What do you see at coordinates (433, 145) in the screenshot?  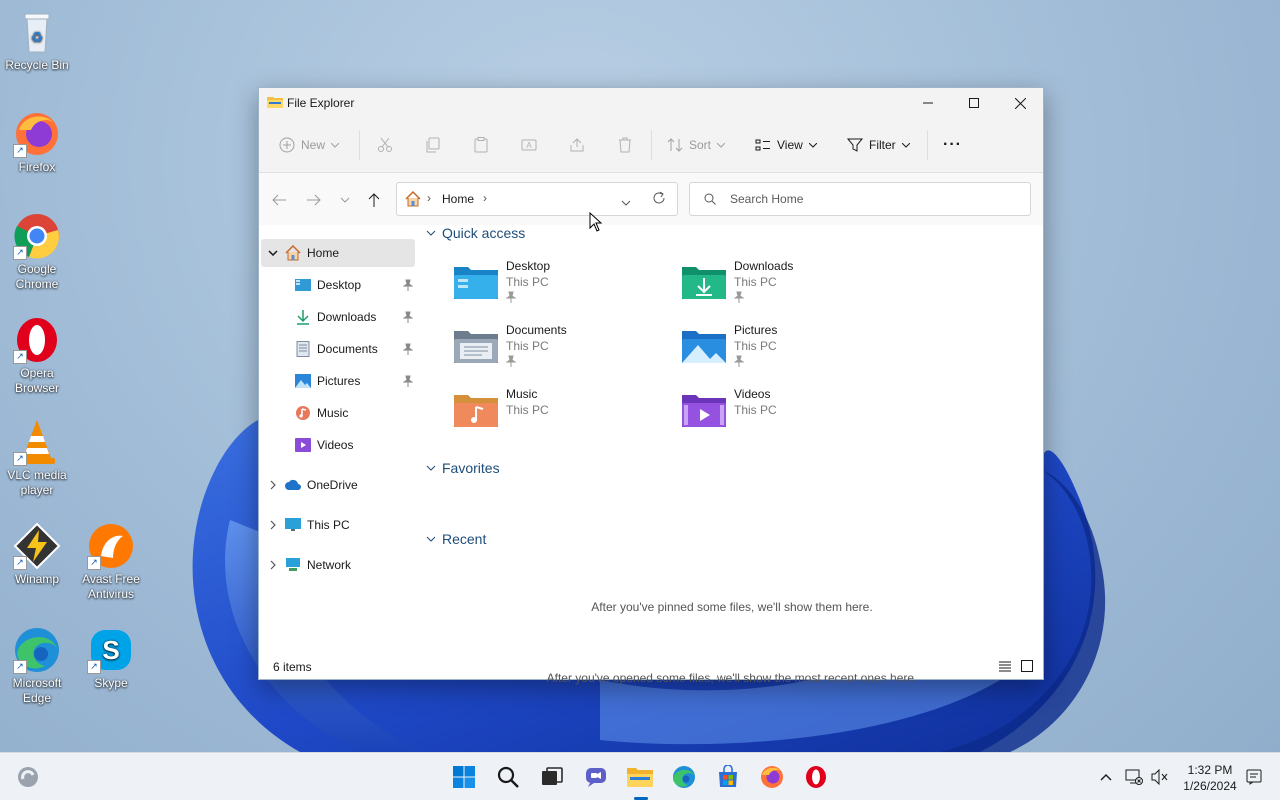 I see `copy-button` at bounding box center [433, 145].